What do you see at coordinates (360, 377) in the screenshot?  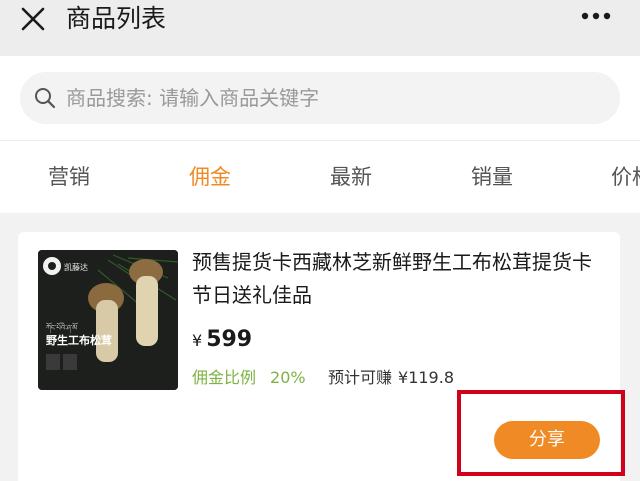 I see `earn-label: 预计可赚` at bounding box center [360, 377].